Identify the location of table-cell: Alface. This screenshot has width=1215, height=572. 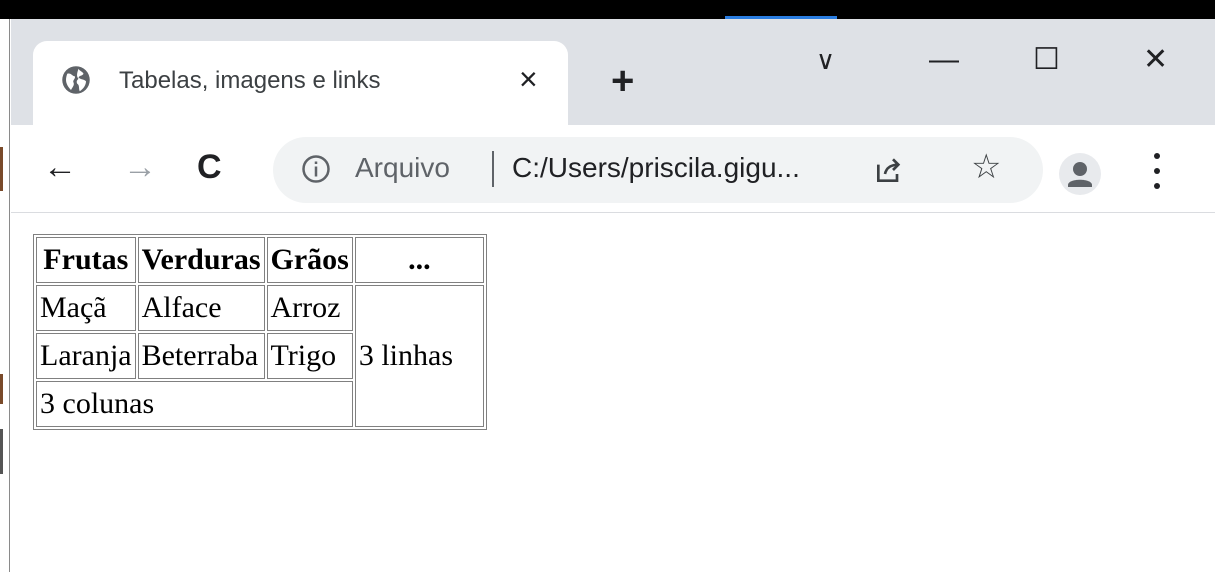
(201, 308).